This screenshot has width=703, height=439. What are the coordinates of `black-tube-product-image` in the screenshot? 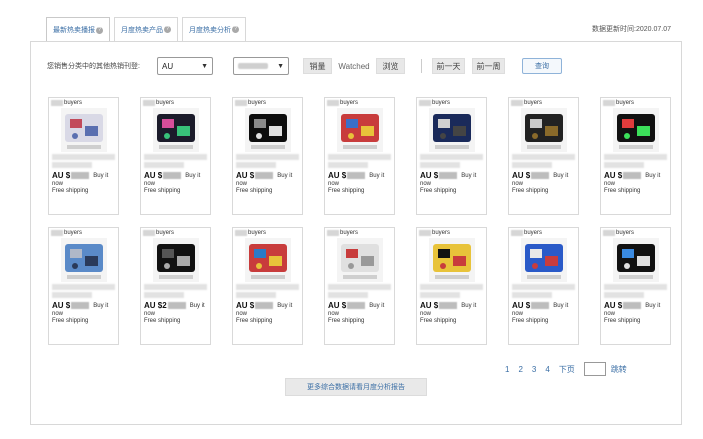 It's located at (175, 260).